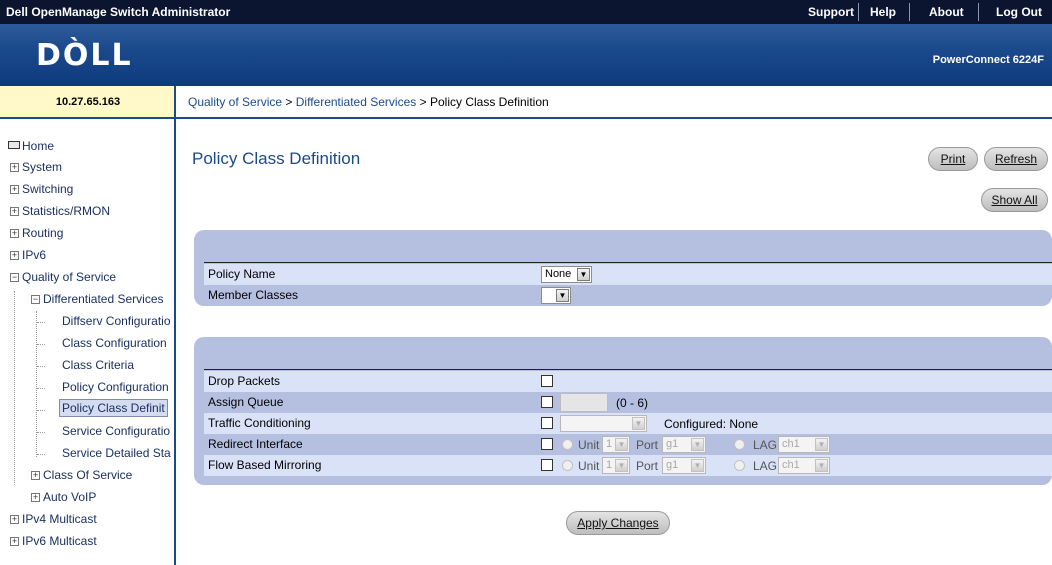 This screenshot has width=1052, height=565. Describe the element at coordinates (34, 255) in the screenshot. I see `sidebar-item-label: IPv6` at that location.